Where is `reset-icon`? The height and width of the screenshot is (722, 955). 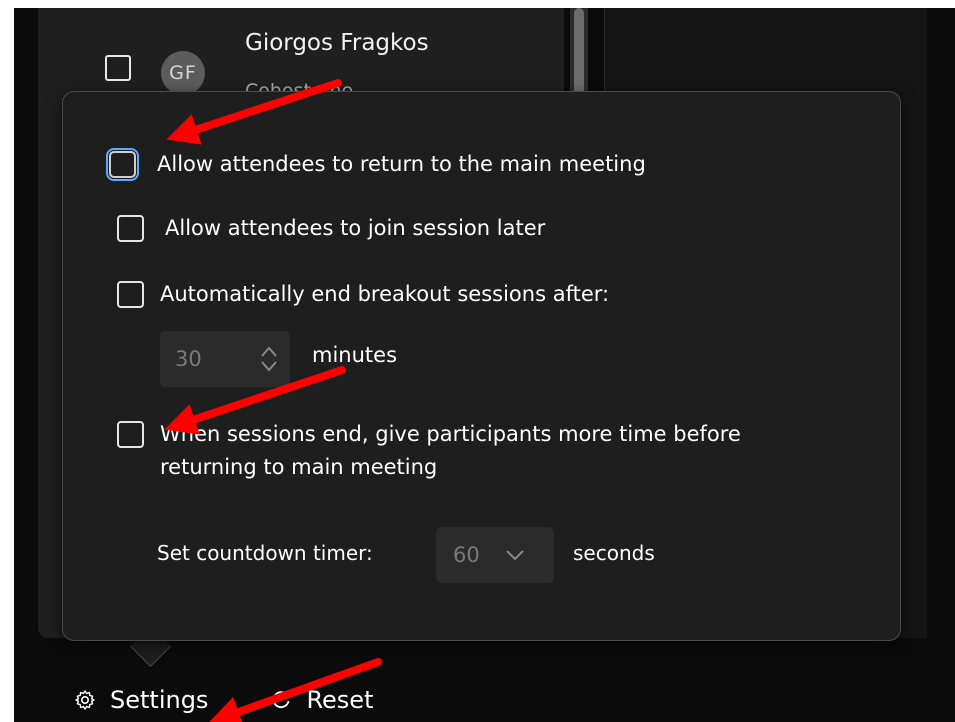
reset-icon is located at coordinates (281, 700).